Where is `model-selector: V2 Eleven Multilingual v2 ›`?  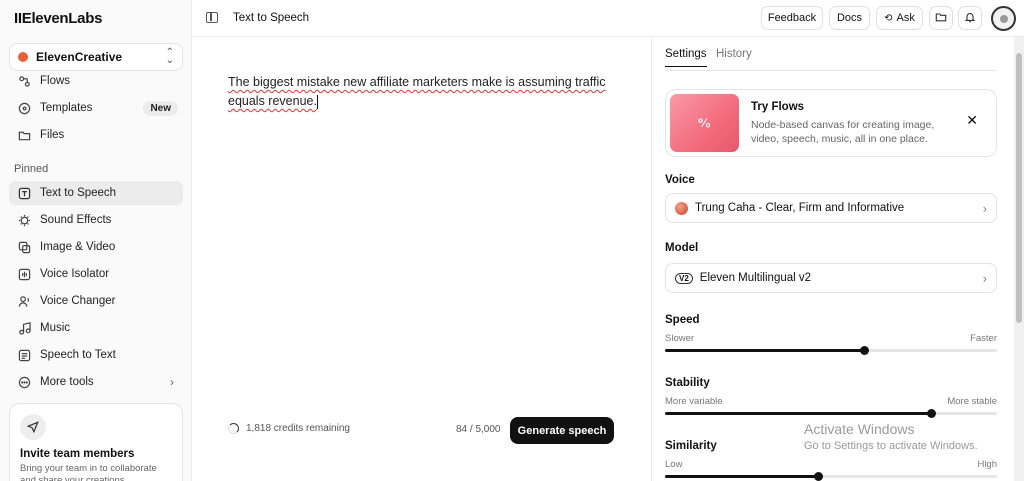
model-selector: V2 Eleven Multilingual v2 › is located at coordinates (831, 278).